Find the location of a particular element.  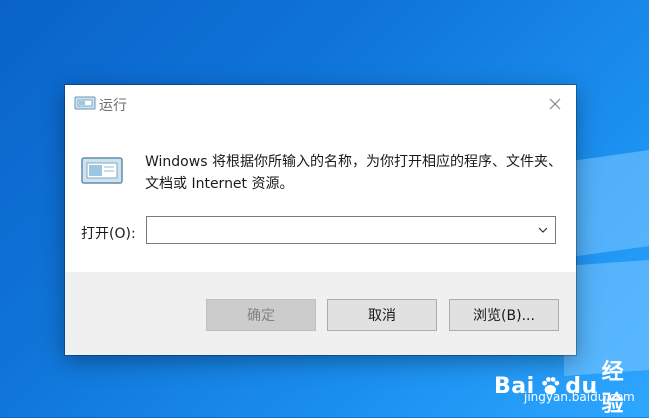

open-label: 打开(O): is located at coordinates (108, 234).